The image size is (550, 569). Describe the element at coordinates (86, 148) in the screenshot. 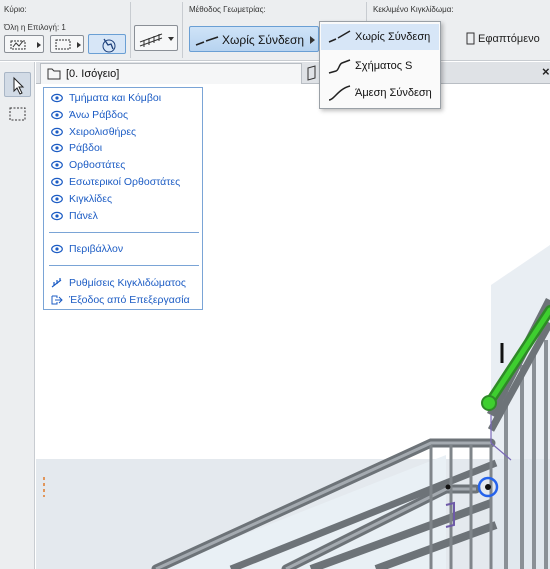

I see `menu-item-label: Ράβδοι` at that location.